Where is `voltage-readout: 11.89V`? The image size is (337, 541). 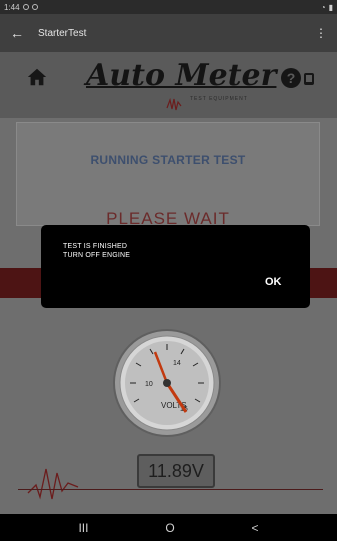 voltage-readout: 11.89V is located at coordinates (176, 471).